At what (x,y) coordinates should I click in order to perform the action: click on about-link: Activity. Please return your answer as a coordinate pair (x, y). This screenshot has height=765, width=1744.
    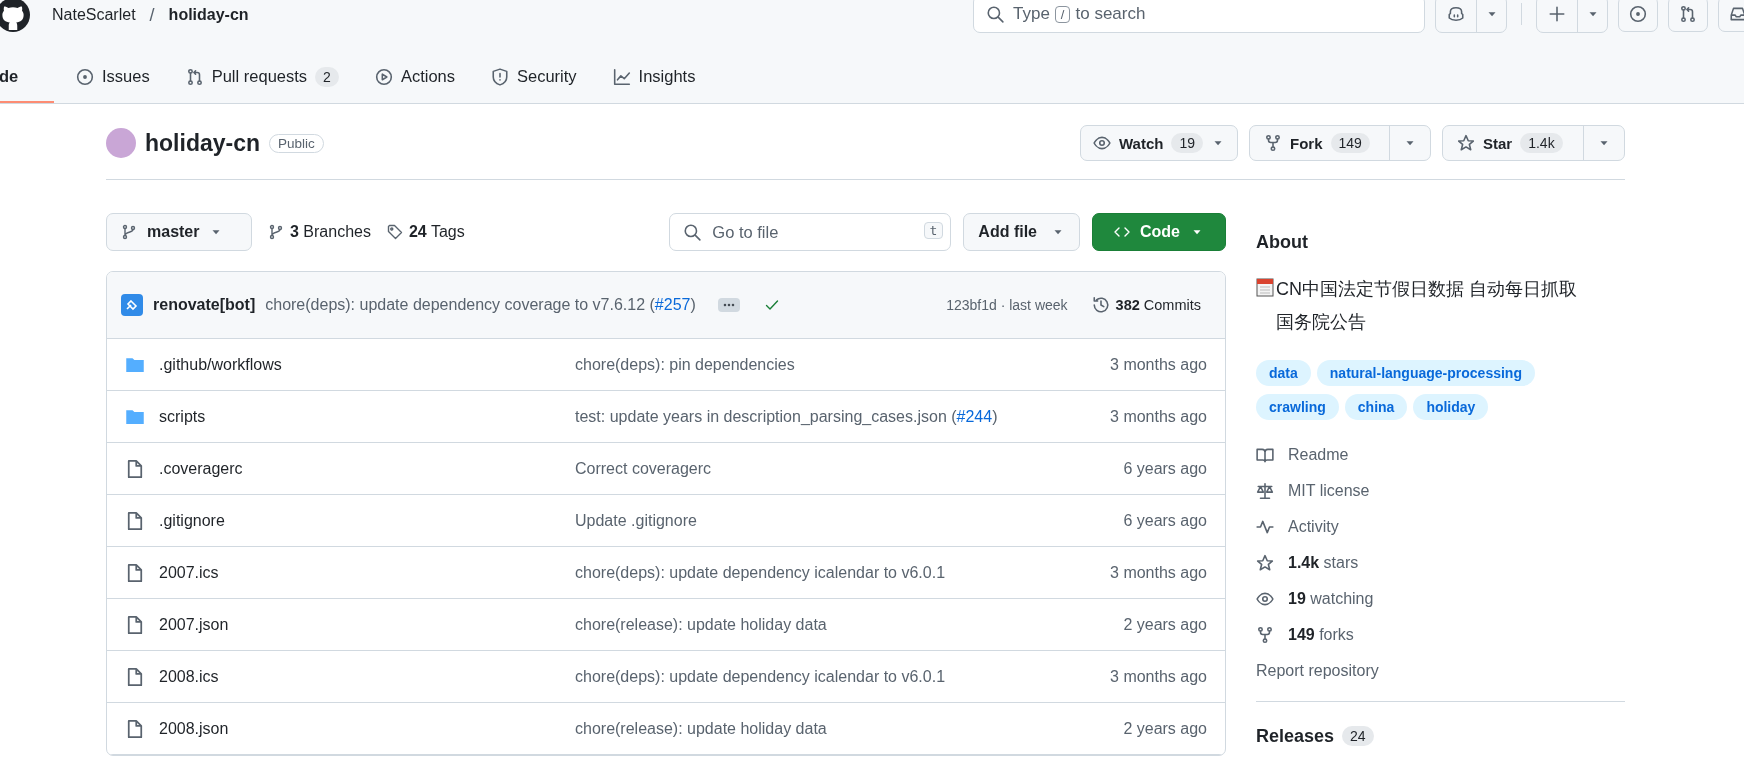
    Looking at the image, I should click on (1440, 526).